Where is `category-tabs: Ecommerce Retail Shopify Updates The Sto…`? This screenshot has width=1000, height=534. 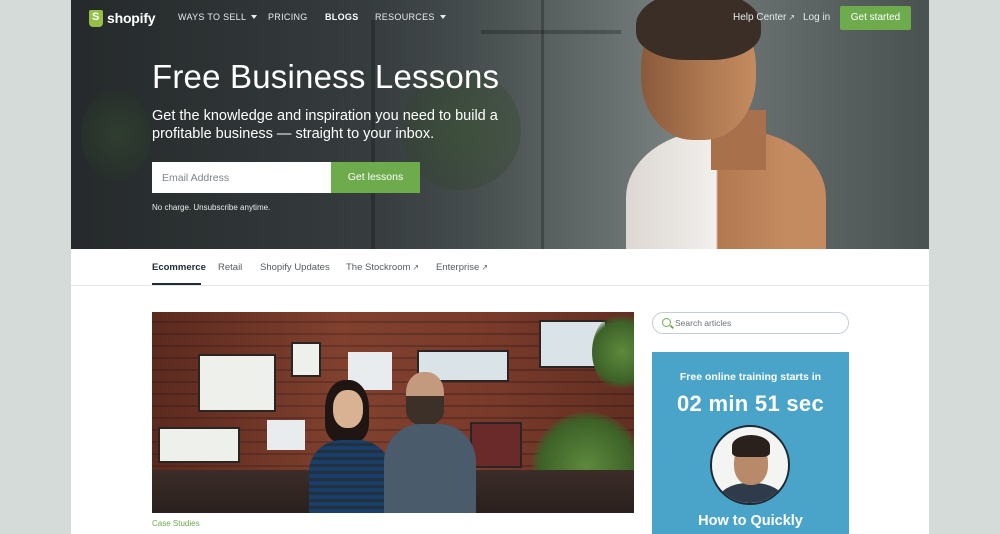 category-tabs: Ecommerce Retail Shopify Updates The Sto… is located at coordinates (500, 267).